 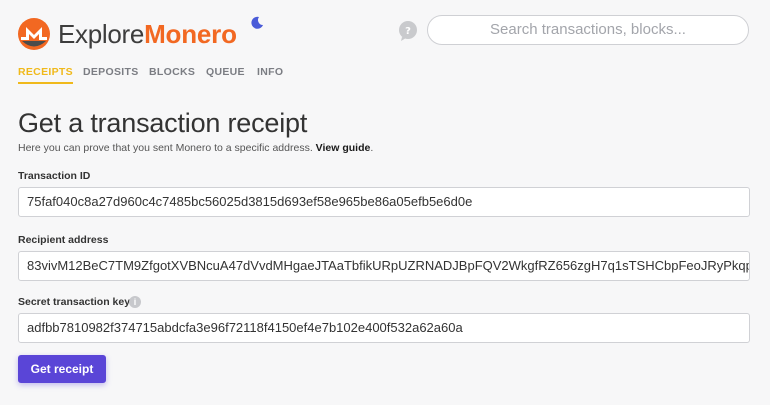 I want to click on nav-tab-receipts: RECEIPTS, so click(x=45, y=75).